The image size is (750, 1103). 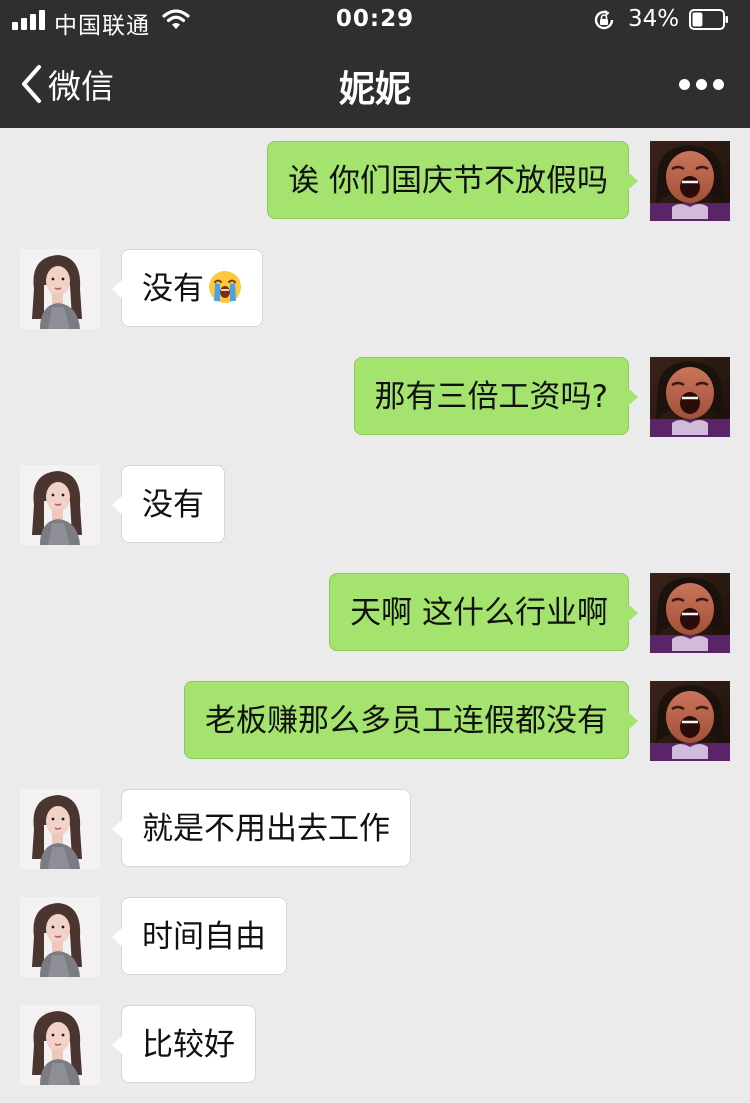 I want to click on message-text: 没有, so click(x=173, y=289).